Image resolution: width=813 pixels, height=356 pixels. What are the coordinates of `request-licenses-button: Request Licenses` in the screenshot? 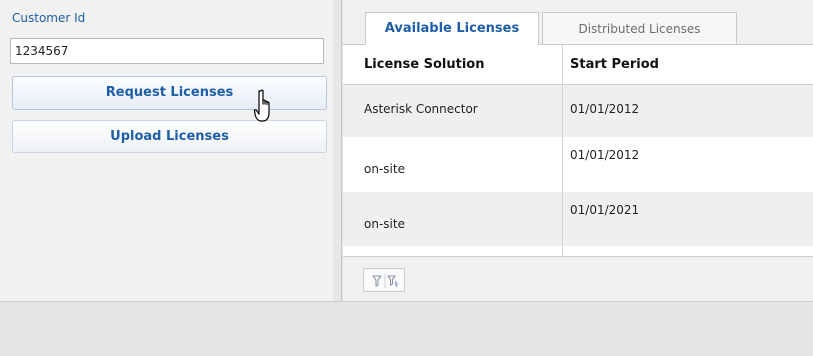 It's located at (169, 93).